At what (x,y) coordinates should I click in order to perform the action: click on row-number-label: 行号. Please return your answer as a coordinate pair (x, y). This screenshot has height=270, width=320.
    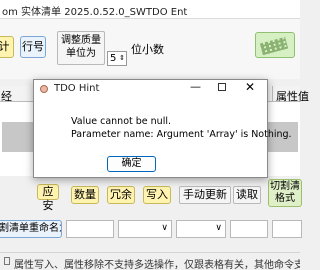
    Looking at the image, I should click on (33, 46).